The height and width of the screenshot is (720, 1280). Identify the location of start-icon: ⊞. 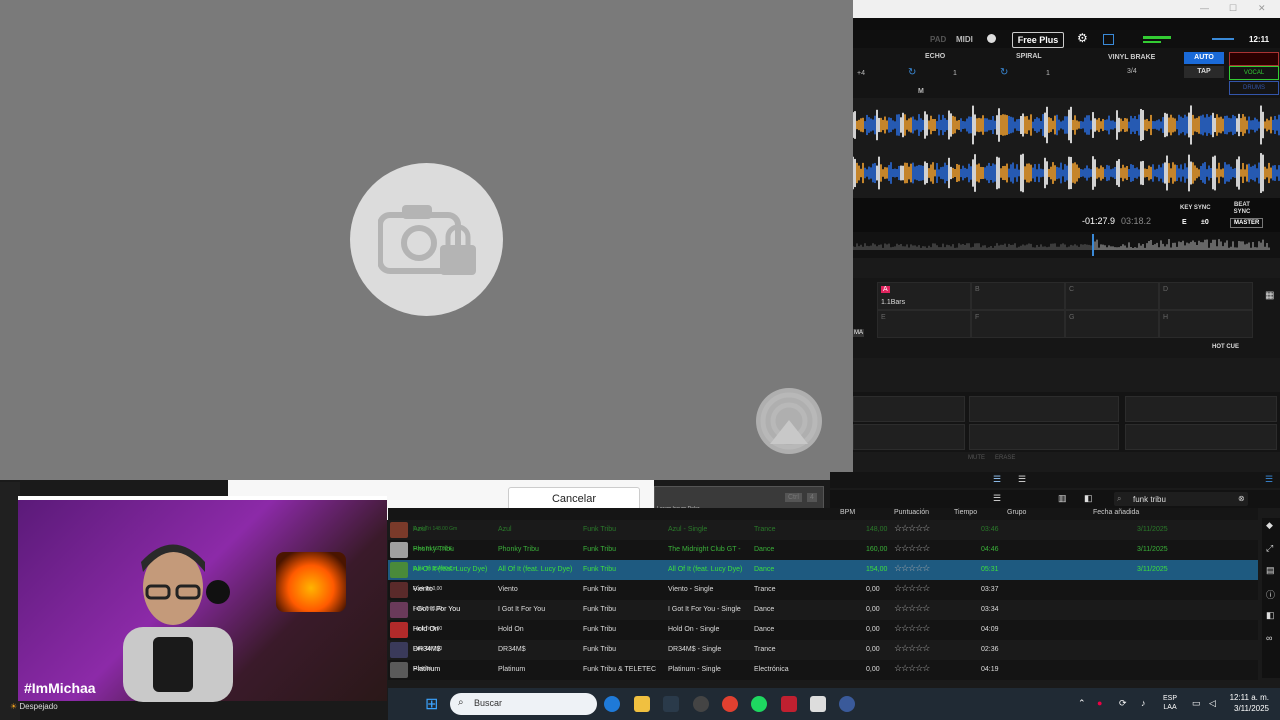
(431, 704).